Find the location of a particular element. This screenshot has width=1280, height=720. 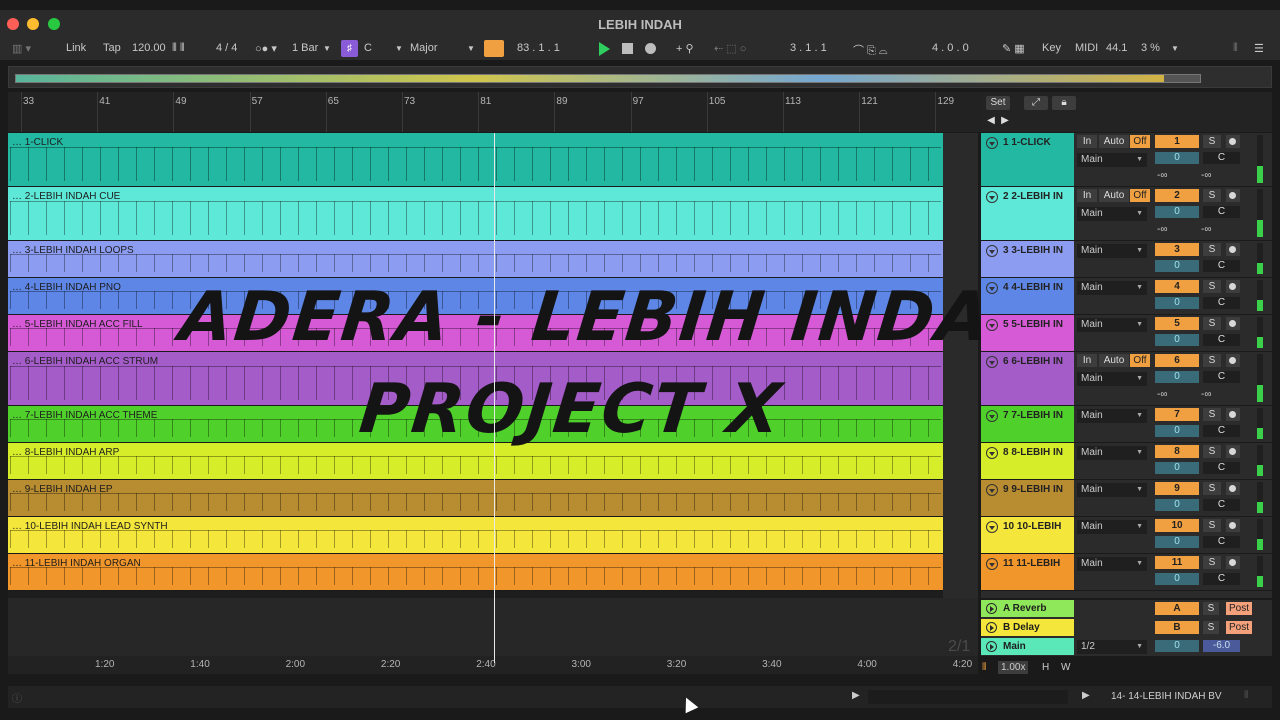

beat-time-ruler: 33 41 49 57 65 73 81 89 97 105 113 121 129 is located at coordinates (496, 112).